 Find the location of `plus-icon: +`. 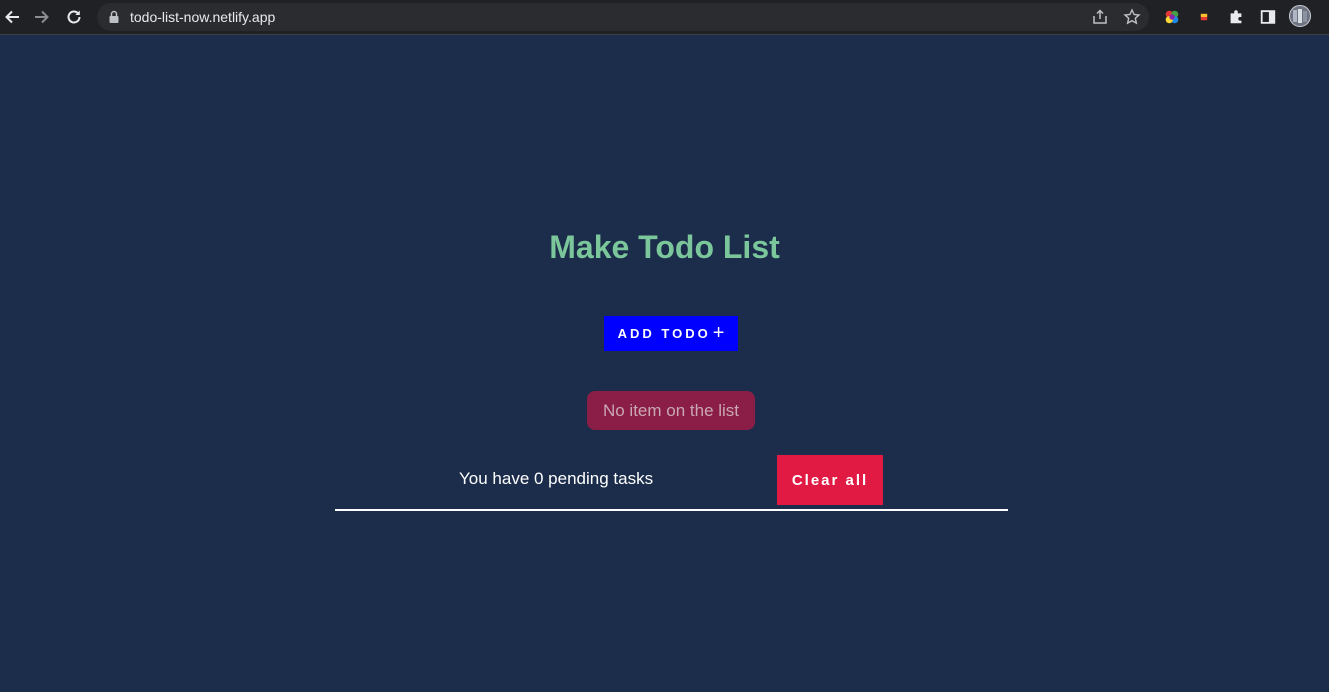

plus-icon: + is located at coordinates (718, 333).